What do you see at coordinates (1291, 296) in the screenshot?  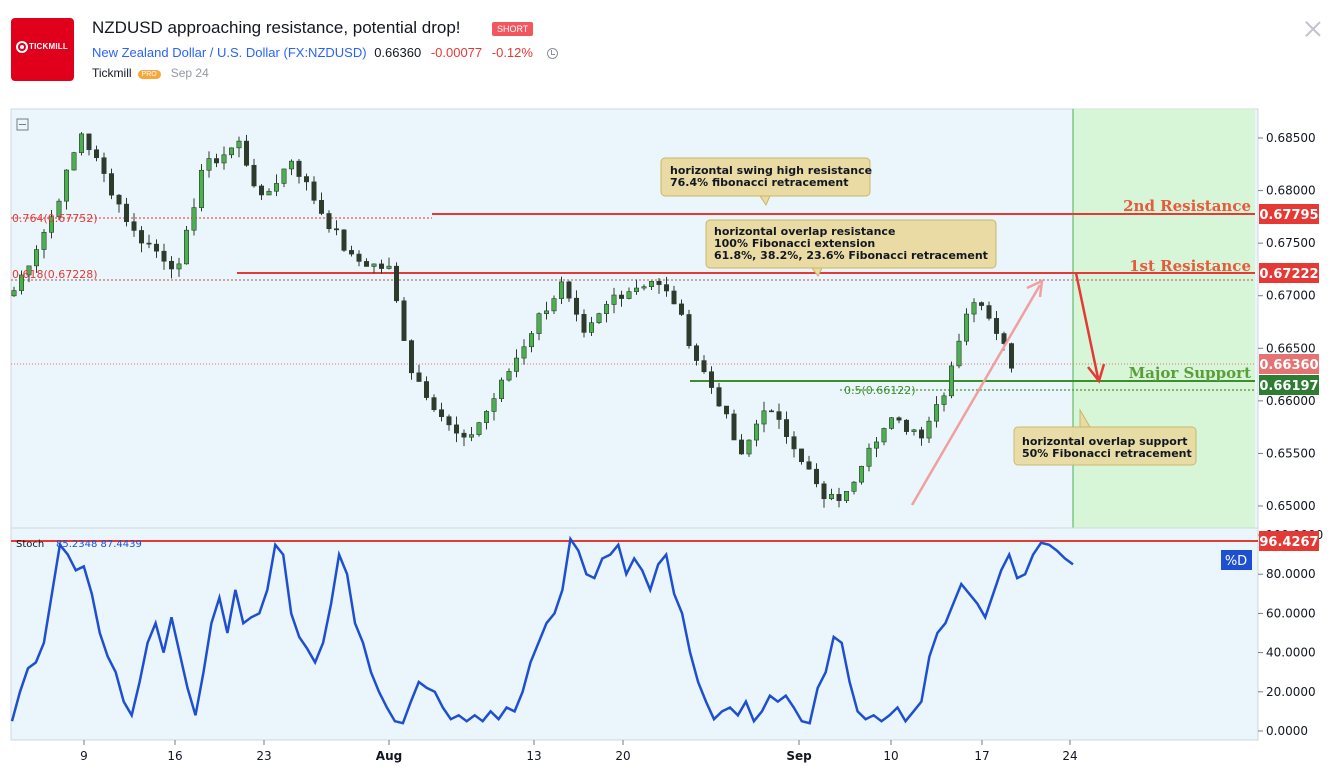 I see `y-tick-label: 0.67000` at bounding box center [1291, 296].